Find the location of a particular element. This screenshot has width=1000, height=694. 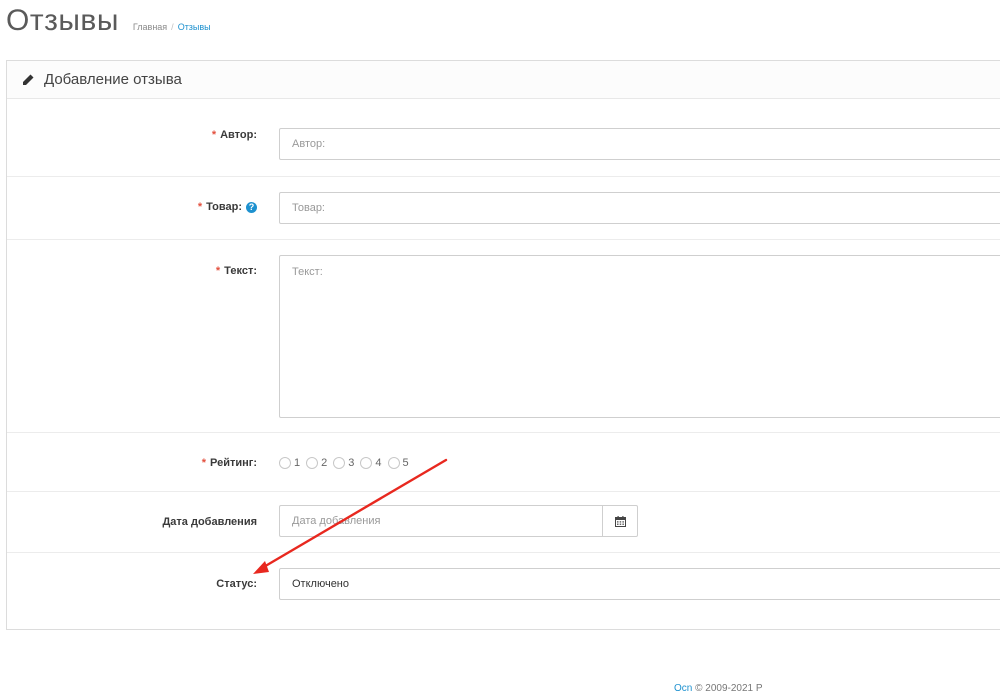

text-placeholder: Текст: is located at coordinates (307, 272).